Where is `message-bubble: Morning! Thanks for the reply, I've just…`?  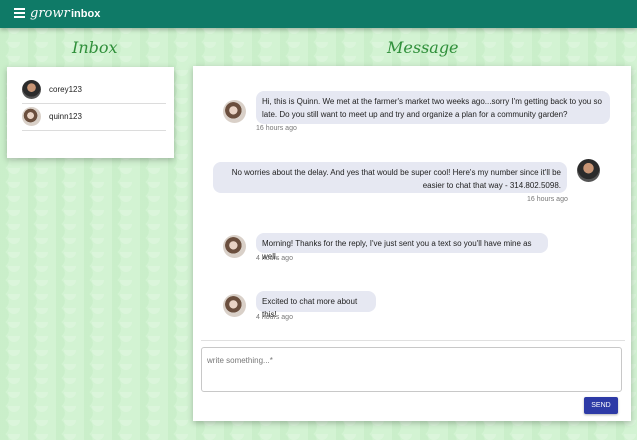 message-bubble: Morning! Thanks for the reply, I've just… is located at coordinates (402, 247).